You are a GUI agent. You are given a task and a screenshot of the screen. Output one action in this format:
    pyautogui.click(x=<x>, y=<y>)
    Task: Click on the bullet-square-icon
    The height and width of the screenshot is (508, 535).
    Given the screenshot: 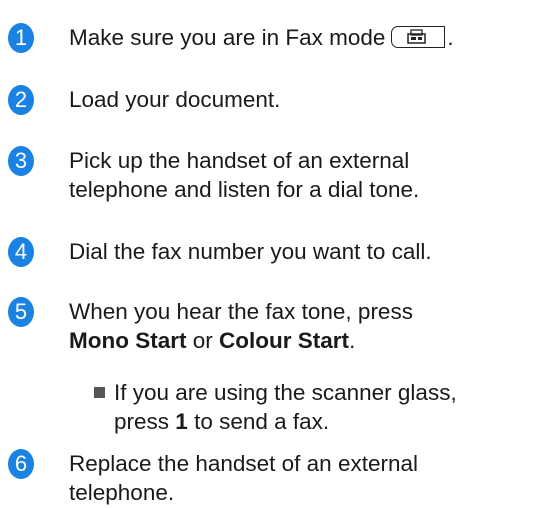 What is the action you would take?
    pyautogui.click(x=99, y=392)
    